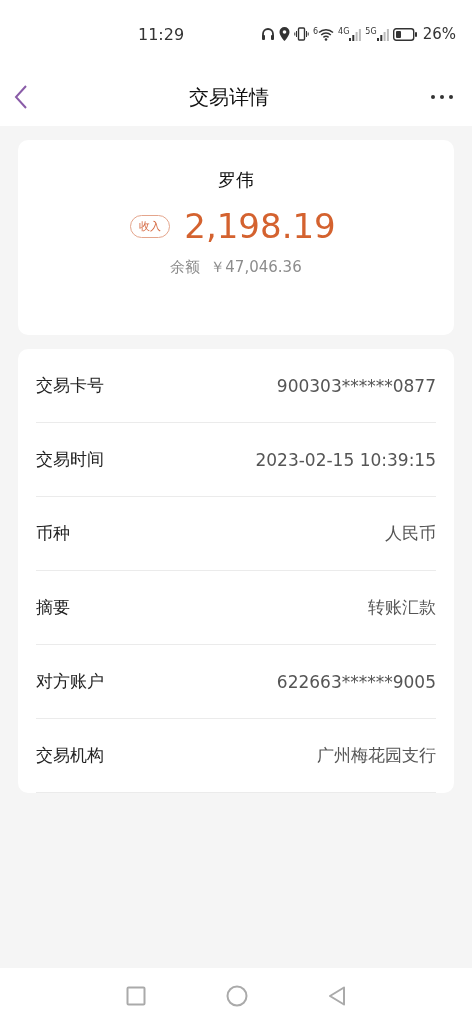 This screenshot has height=1024, width=472. Describe the element at coordinates (404, 34) in the screenshot. I see `battery-icon` at that location.